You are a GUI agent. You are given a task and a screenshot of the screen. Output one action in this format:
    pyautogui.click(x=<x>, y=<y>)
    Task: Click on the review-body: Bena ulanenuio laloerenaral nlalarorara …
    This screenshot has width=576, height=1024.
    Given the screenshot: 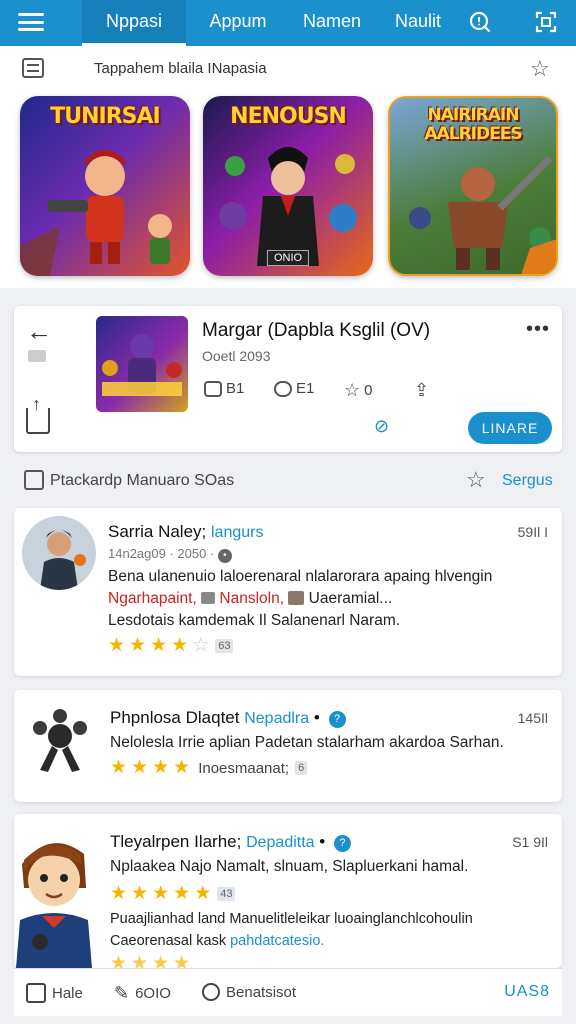 What is the action you would take?
    pyautogui.click(x=300, y=599)
    